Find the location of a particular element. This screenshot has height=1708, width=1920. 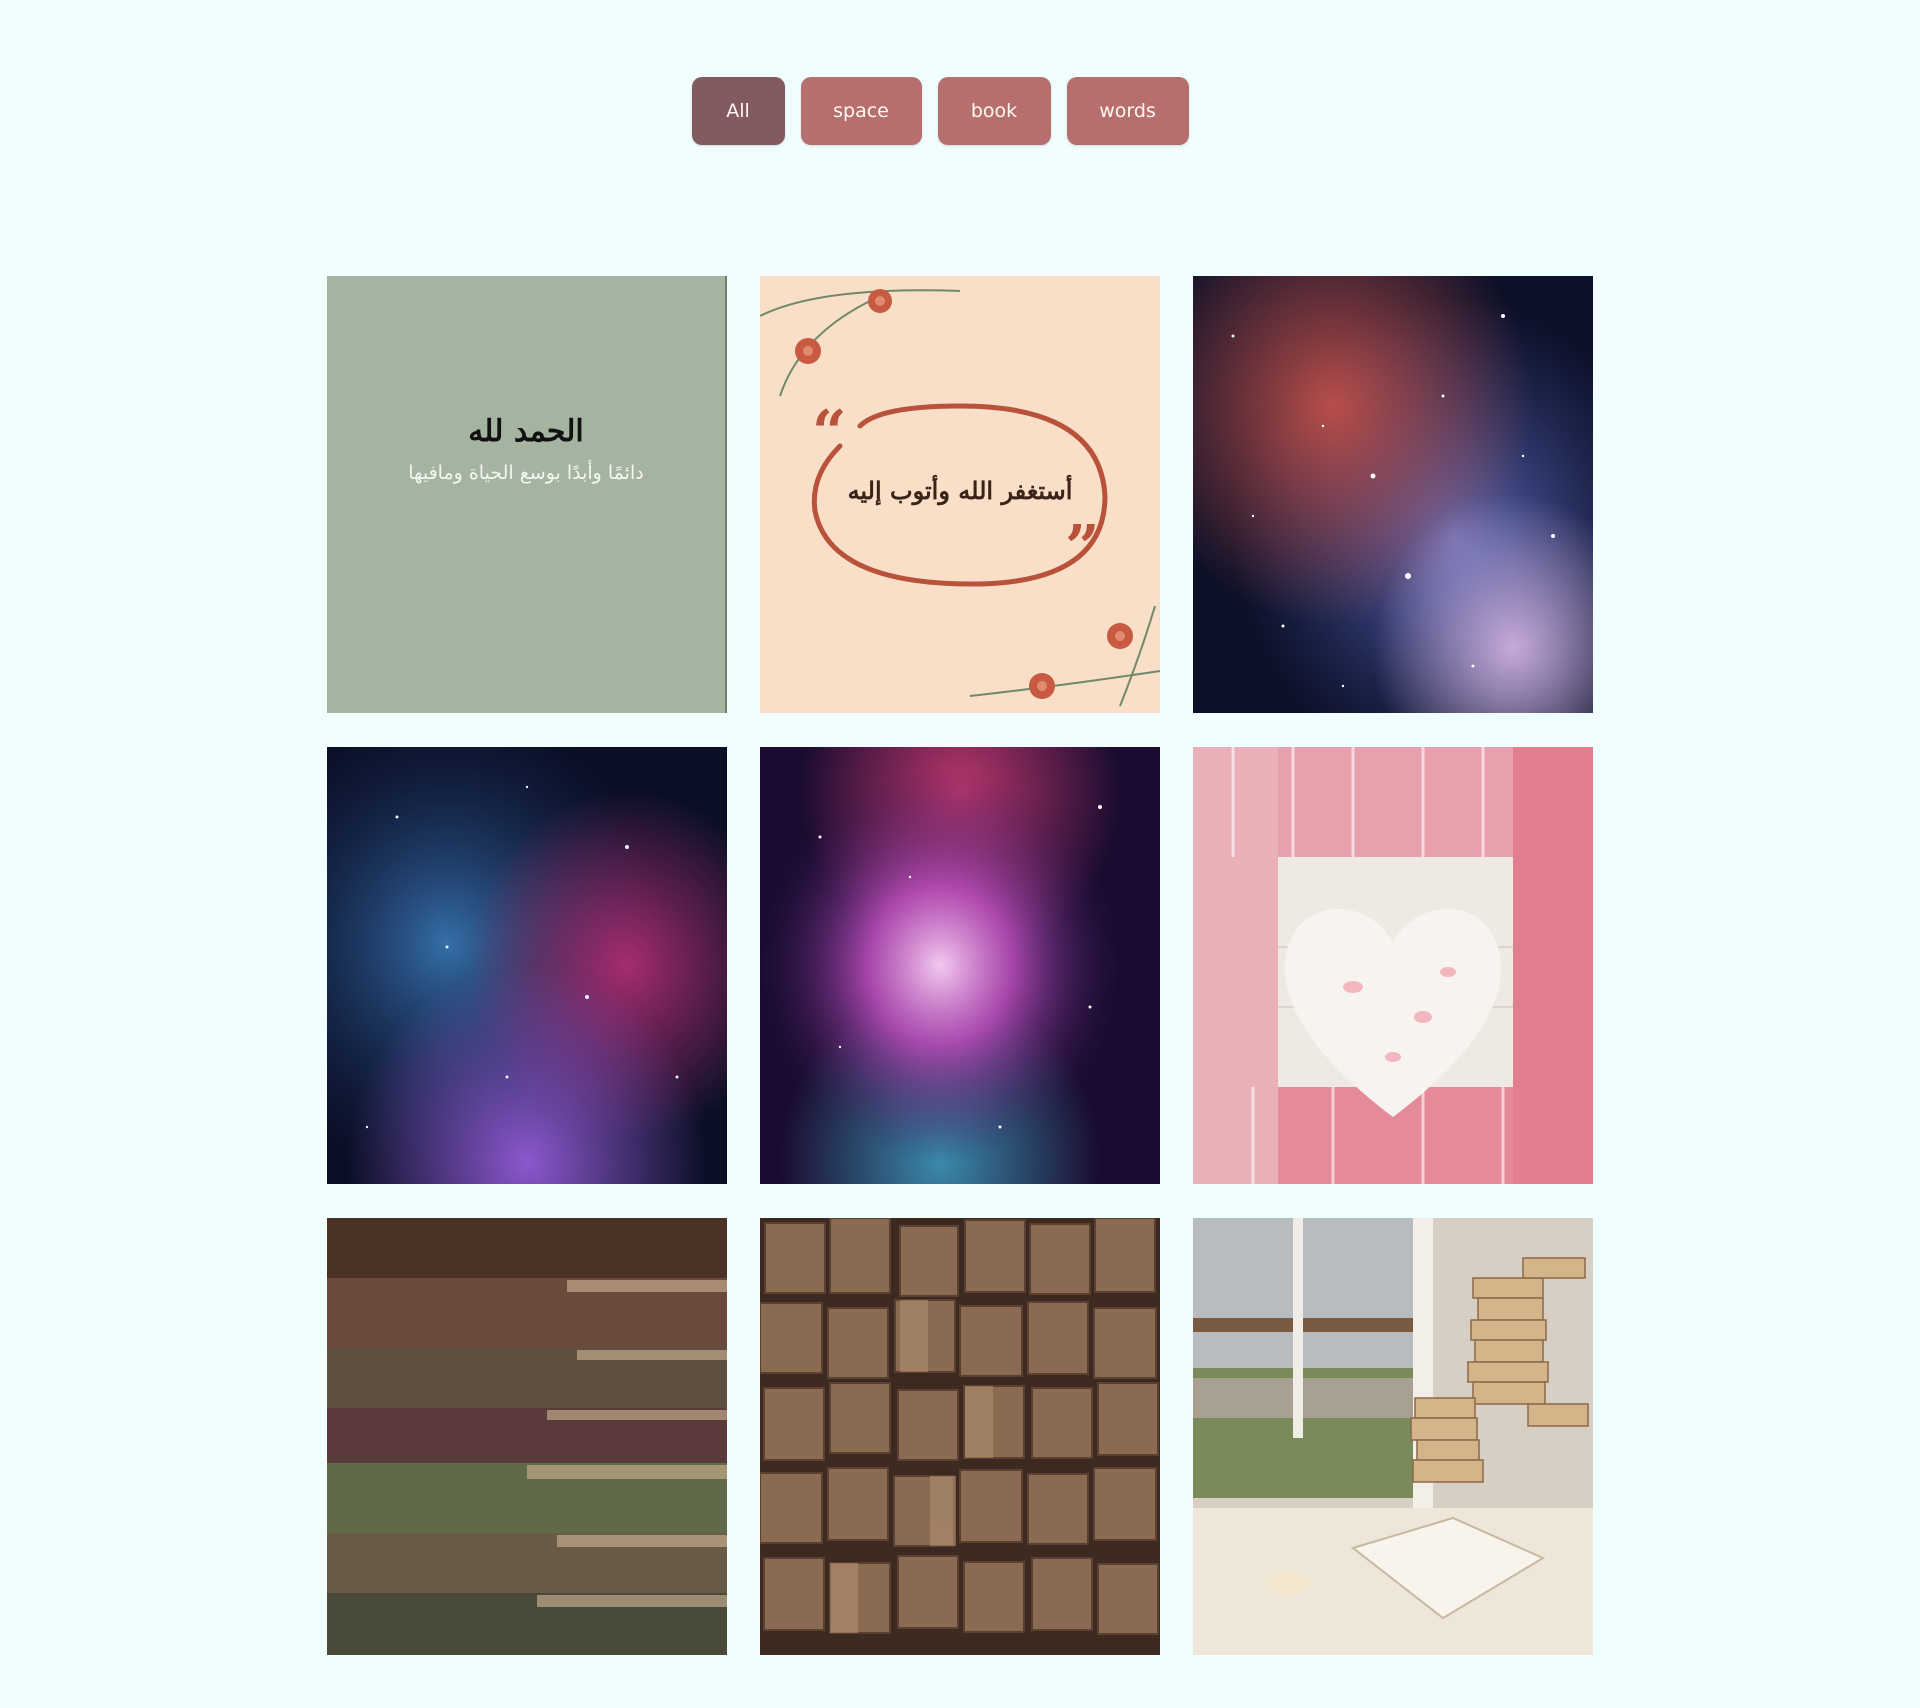

gallery-item-space-galaxy-pink is located at coordinates (960, 965).